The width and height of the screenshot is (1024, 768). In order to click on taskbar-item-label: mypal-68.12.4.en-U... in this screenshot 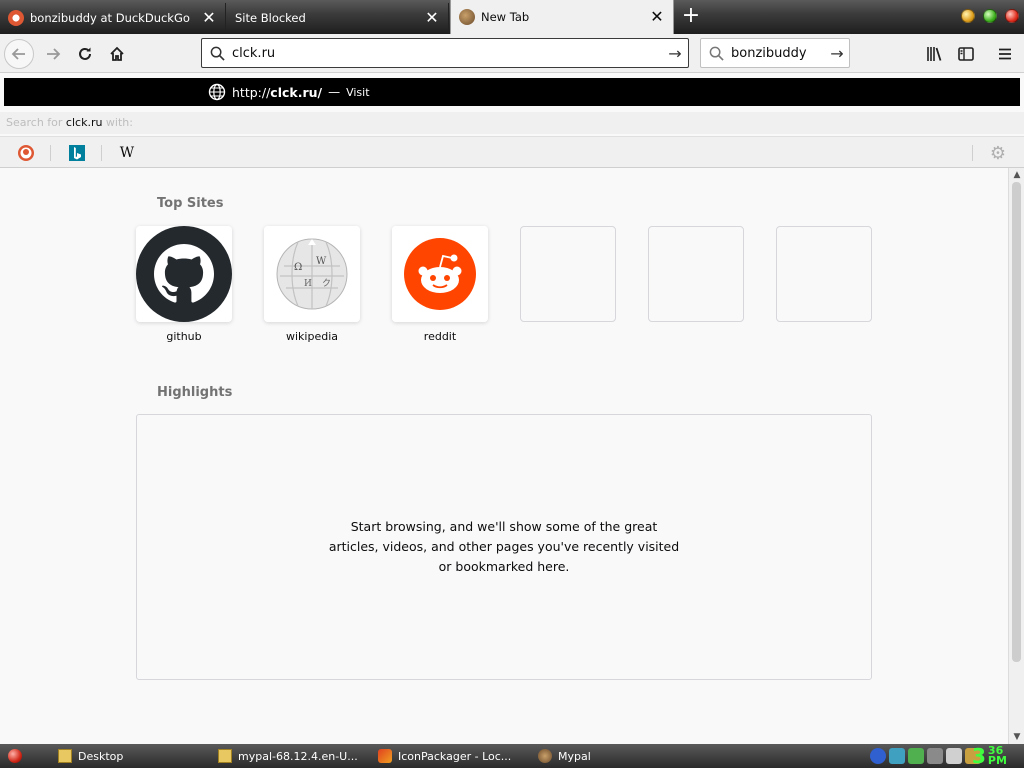, I will do `click(298, 756)`.